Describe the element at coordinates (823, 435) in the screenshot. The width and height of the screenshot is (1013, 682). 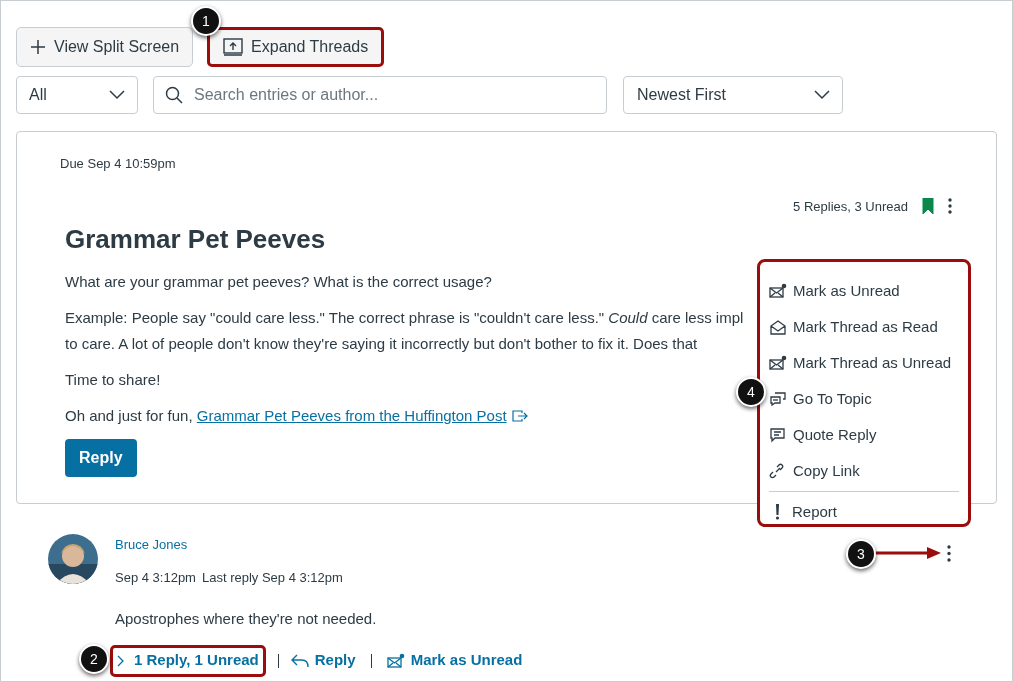
I see `menu-item: Quote Reply` at that location.